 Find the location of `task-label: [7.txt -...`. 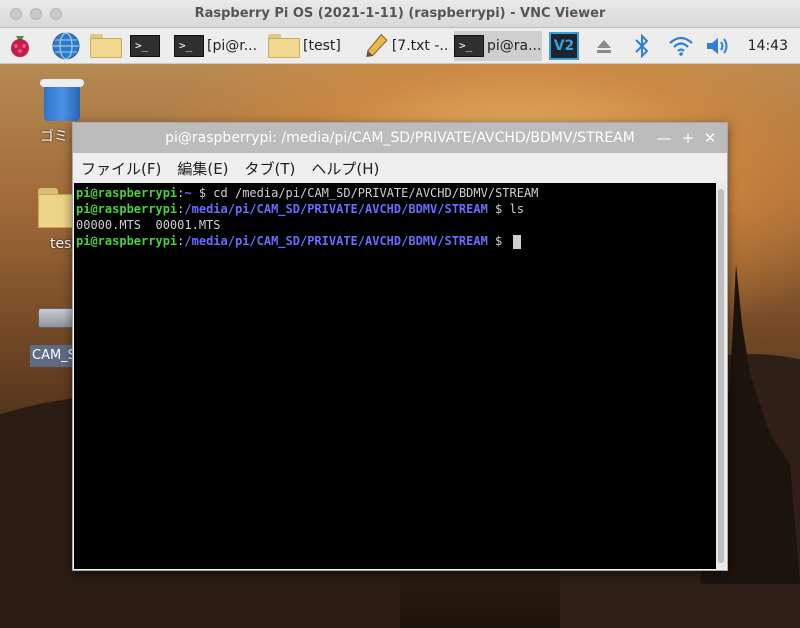

task-label: [7.txt -... is located at coordinates (420, 46).